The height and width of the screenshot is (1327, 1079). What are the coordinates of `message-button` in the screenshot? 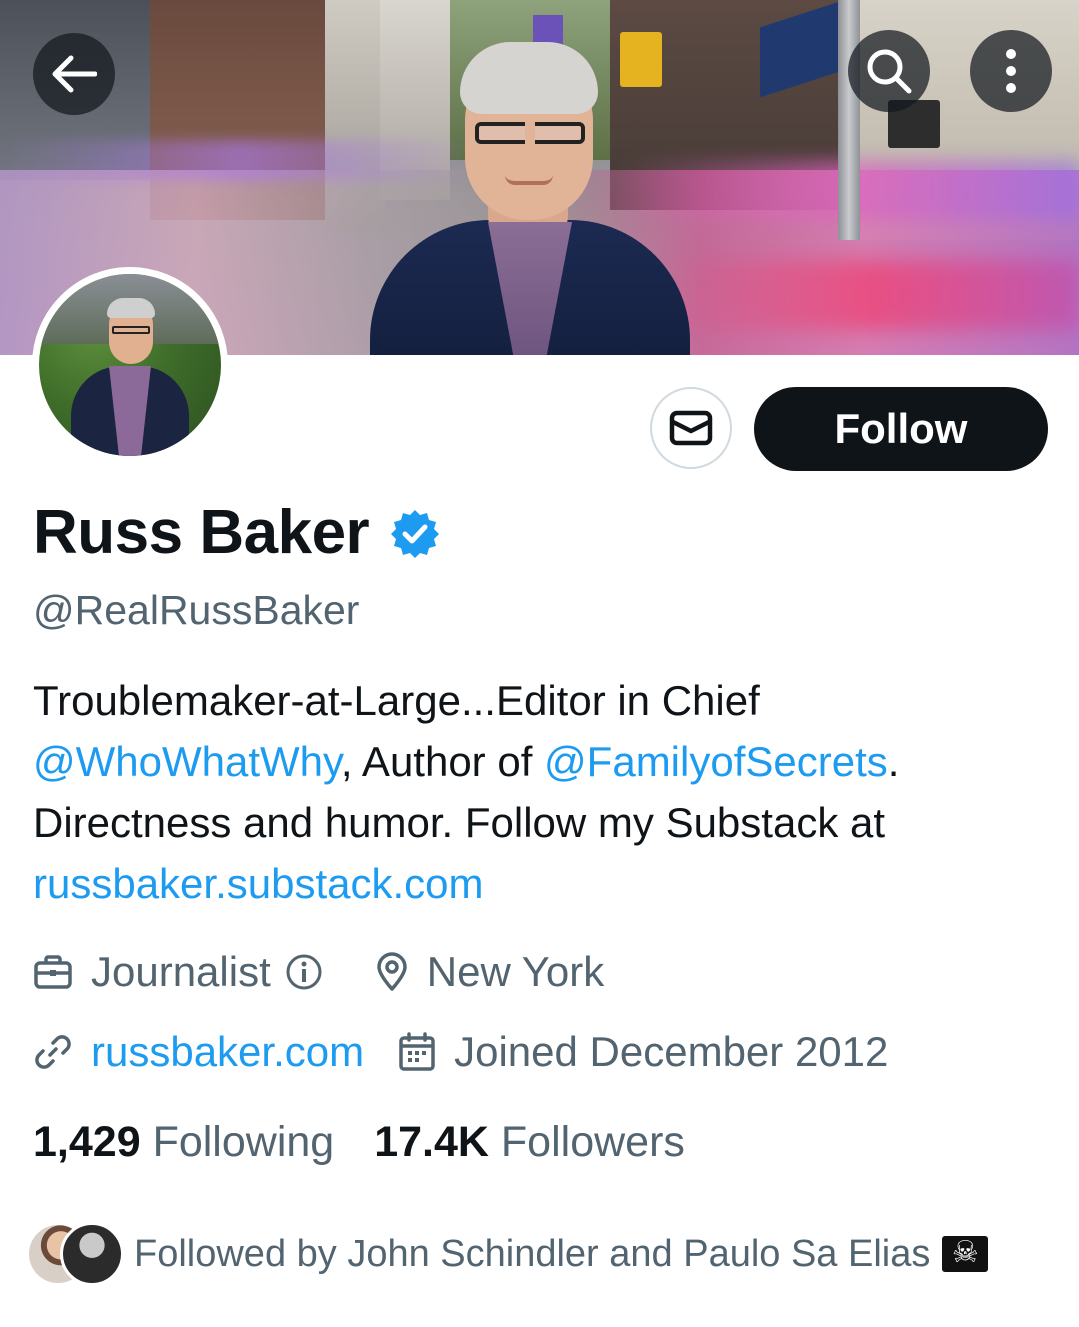 It's located at (691, 428).